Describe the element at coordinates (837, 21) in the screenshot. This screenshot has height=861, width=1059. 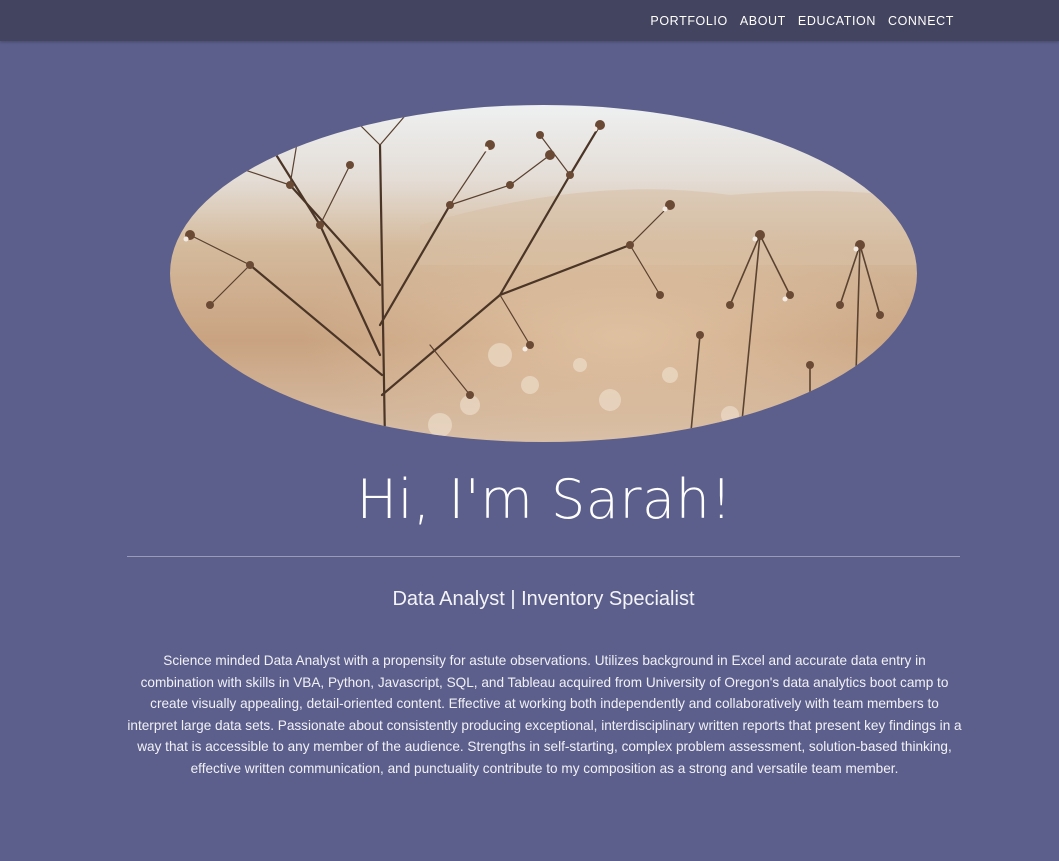
I see `nav-link-education: EDUCATION` at that location.